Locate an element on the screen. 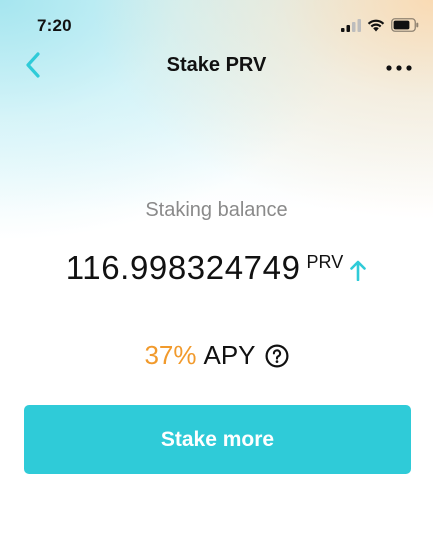  battery-icon is located at coordinates (405, 25).